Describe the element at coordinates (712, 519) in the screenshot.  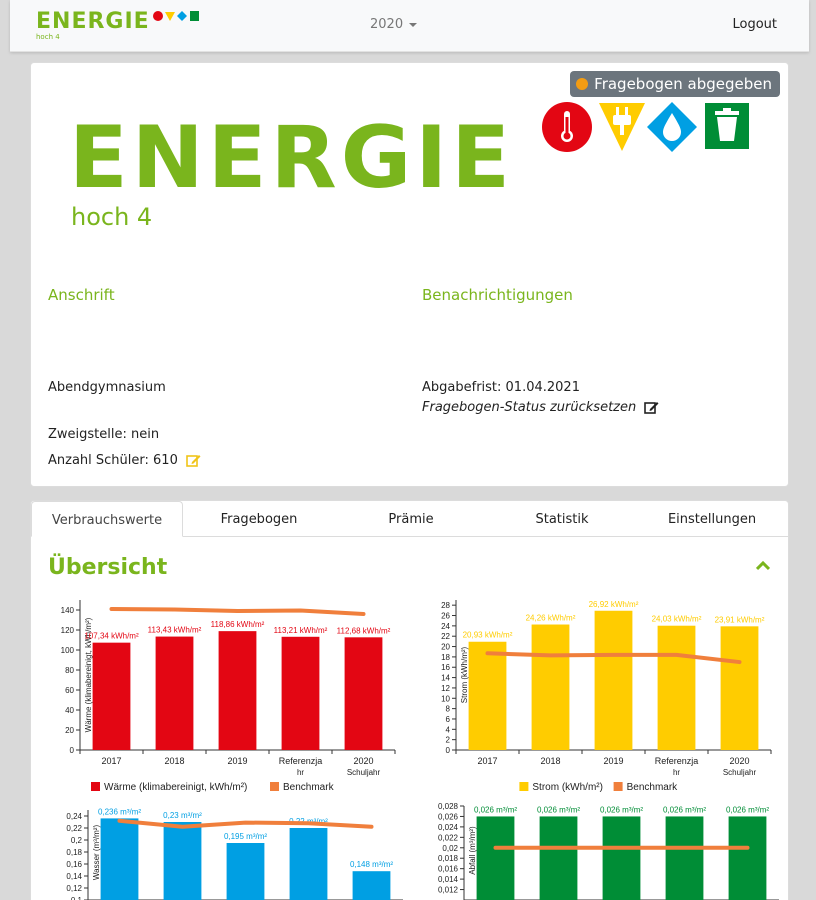
I see `tab-einstellungen: Einstellungen` at that location.